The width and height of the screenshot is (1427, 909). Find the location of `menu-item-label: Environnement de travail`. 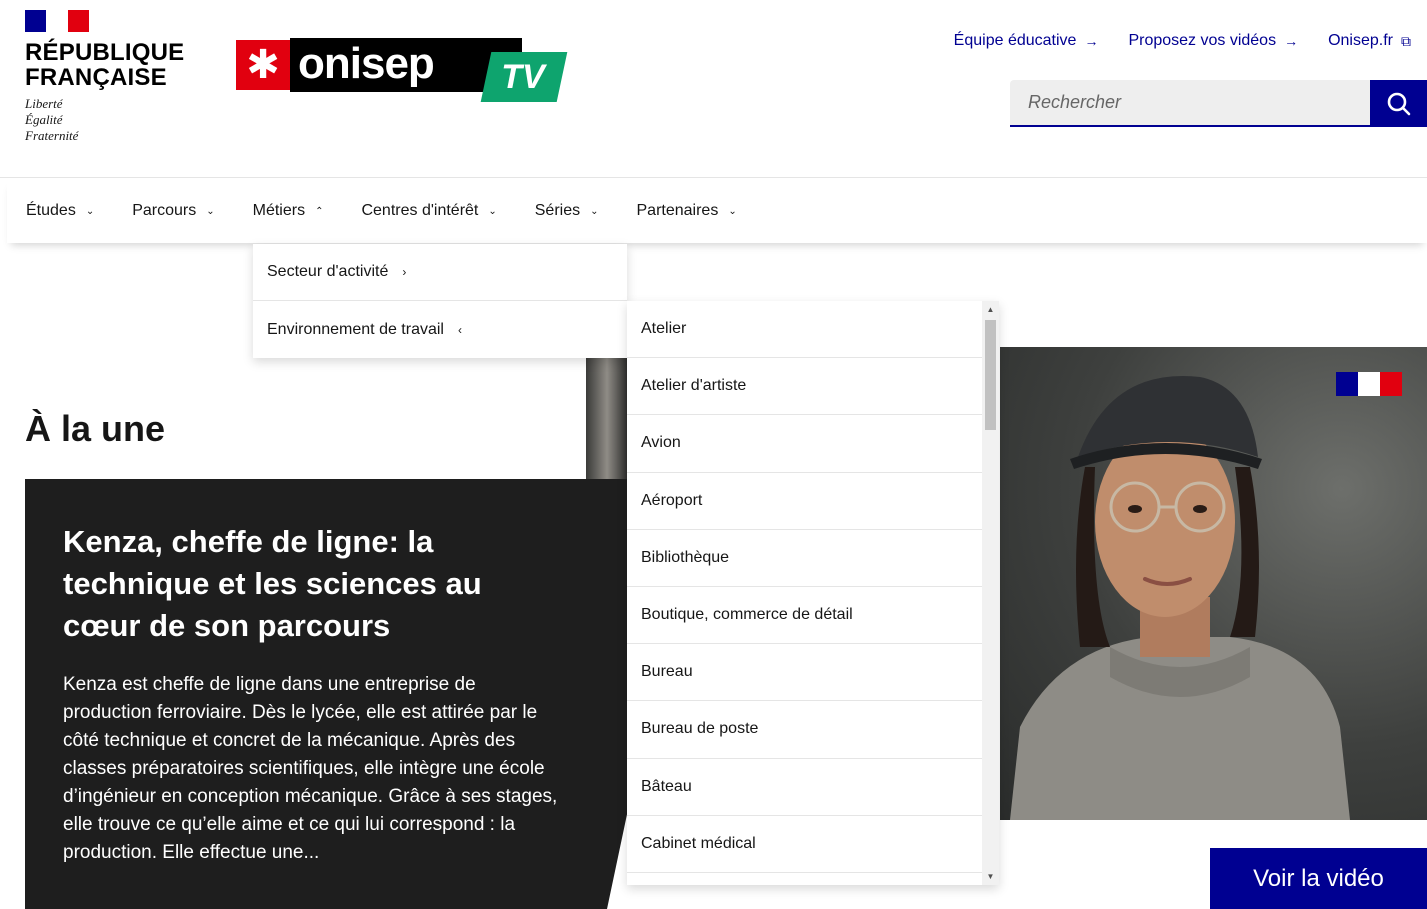

menu-item-label: Environnement de travail is located at coordinates (355, 329).